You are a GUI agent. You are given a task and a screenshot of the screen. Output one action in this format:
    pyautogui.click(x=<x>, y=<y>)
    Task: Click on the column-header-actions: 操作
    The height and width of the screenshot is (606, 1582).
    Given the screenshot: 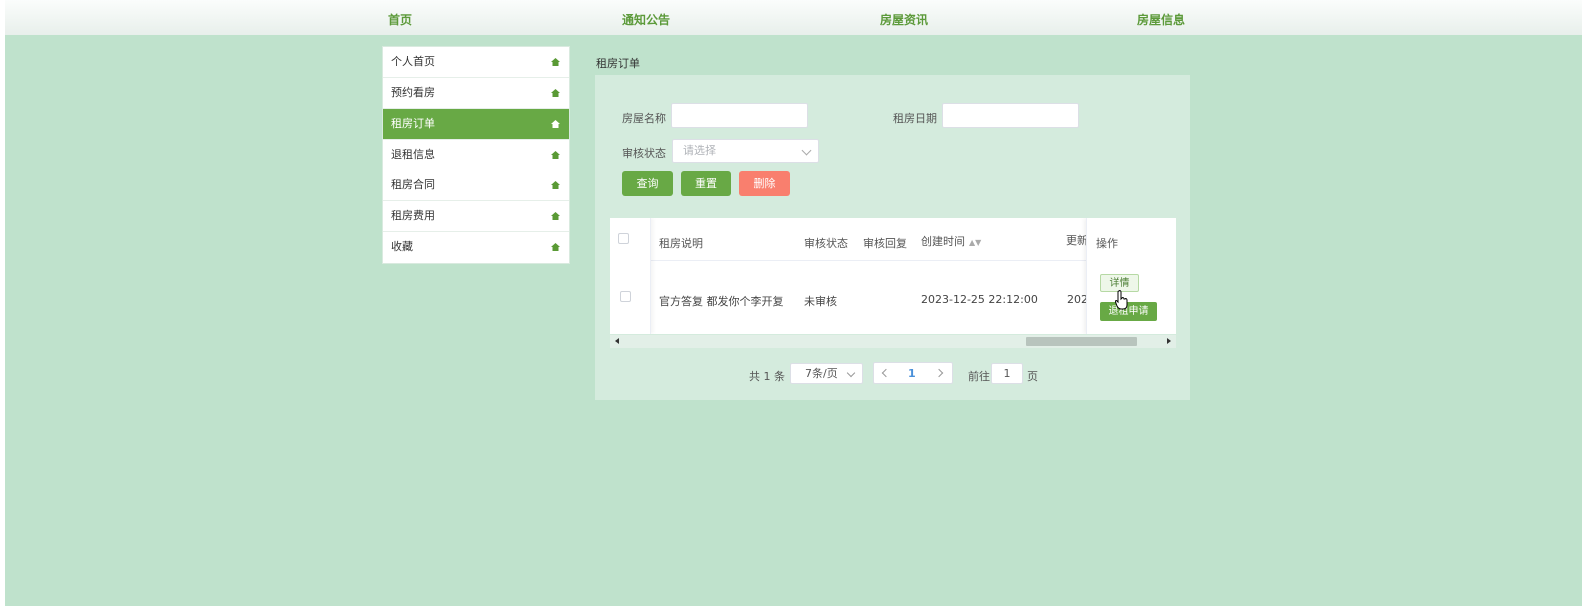 What is the action you would take?
    pyautogui.click(x=1107, y=243)
    